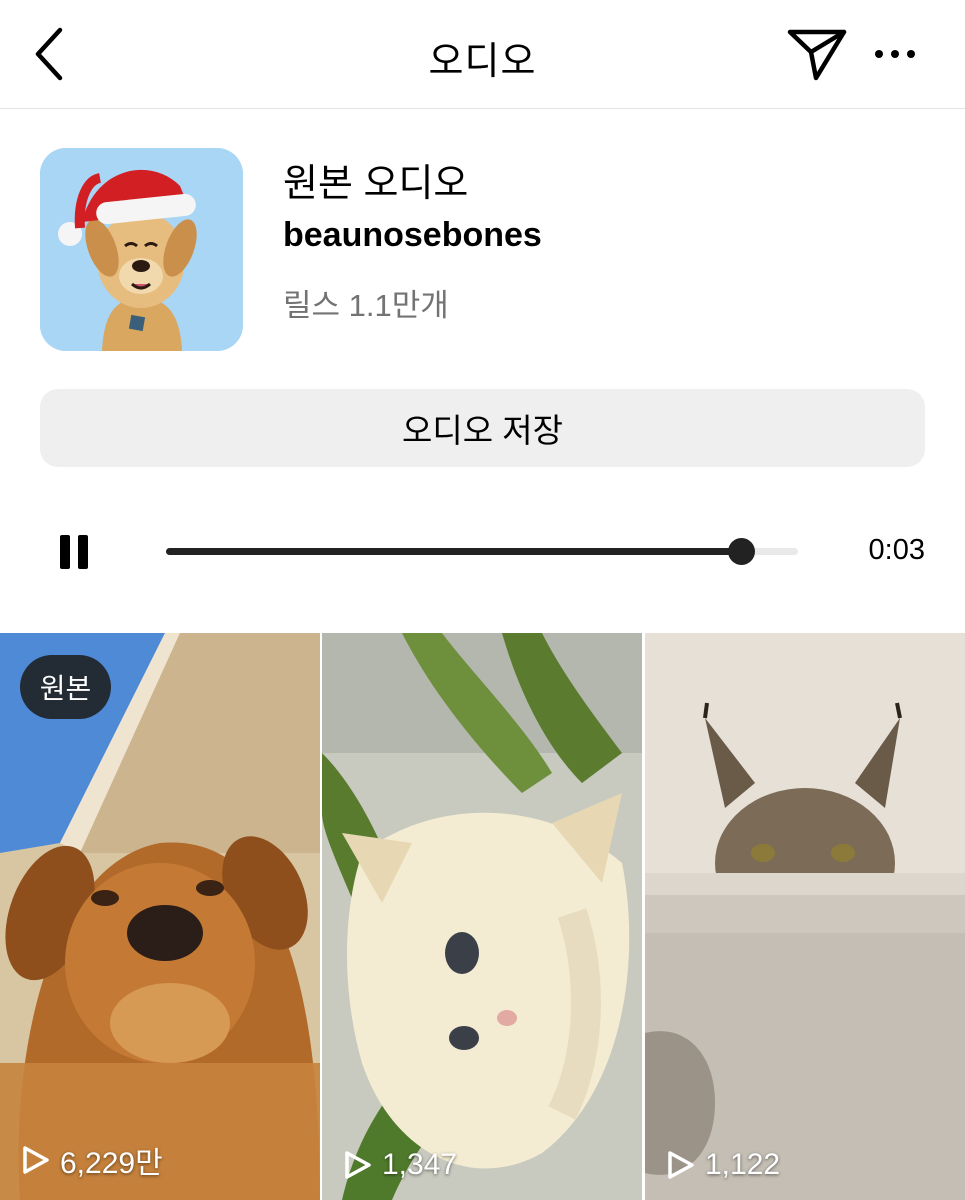  I want to click on view-count-label: 1,122, so click(743, 1164).